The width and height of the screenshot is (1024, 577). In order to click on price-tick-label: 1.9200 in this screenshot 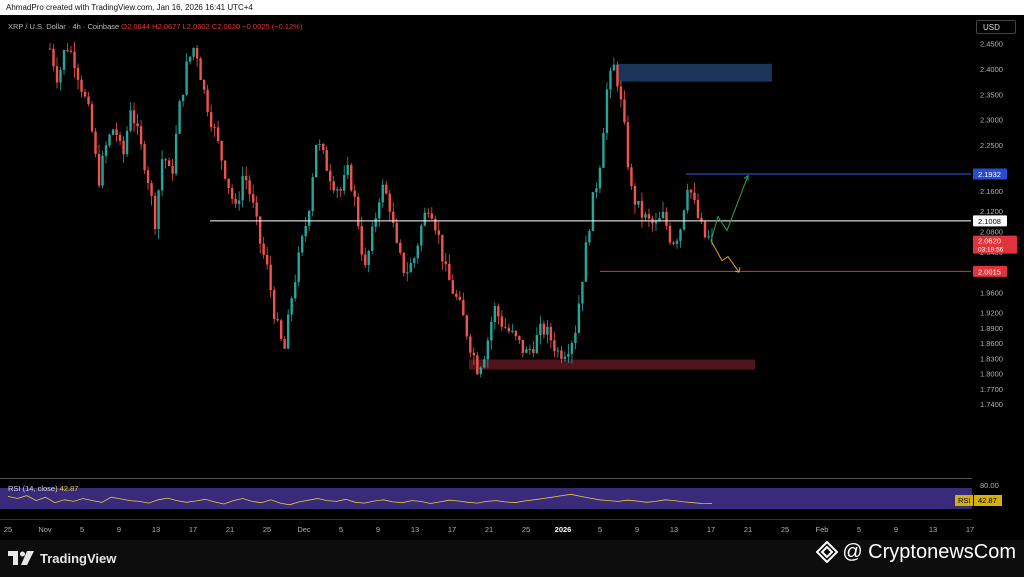, I will do `click(991, 313)`.